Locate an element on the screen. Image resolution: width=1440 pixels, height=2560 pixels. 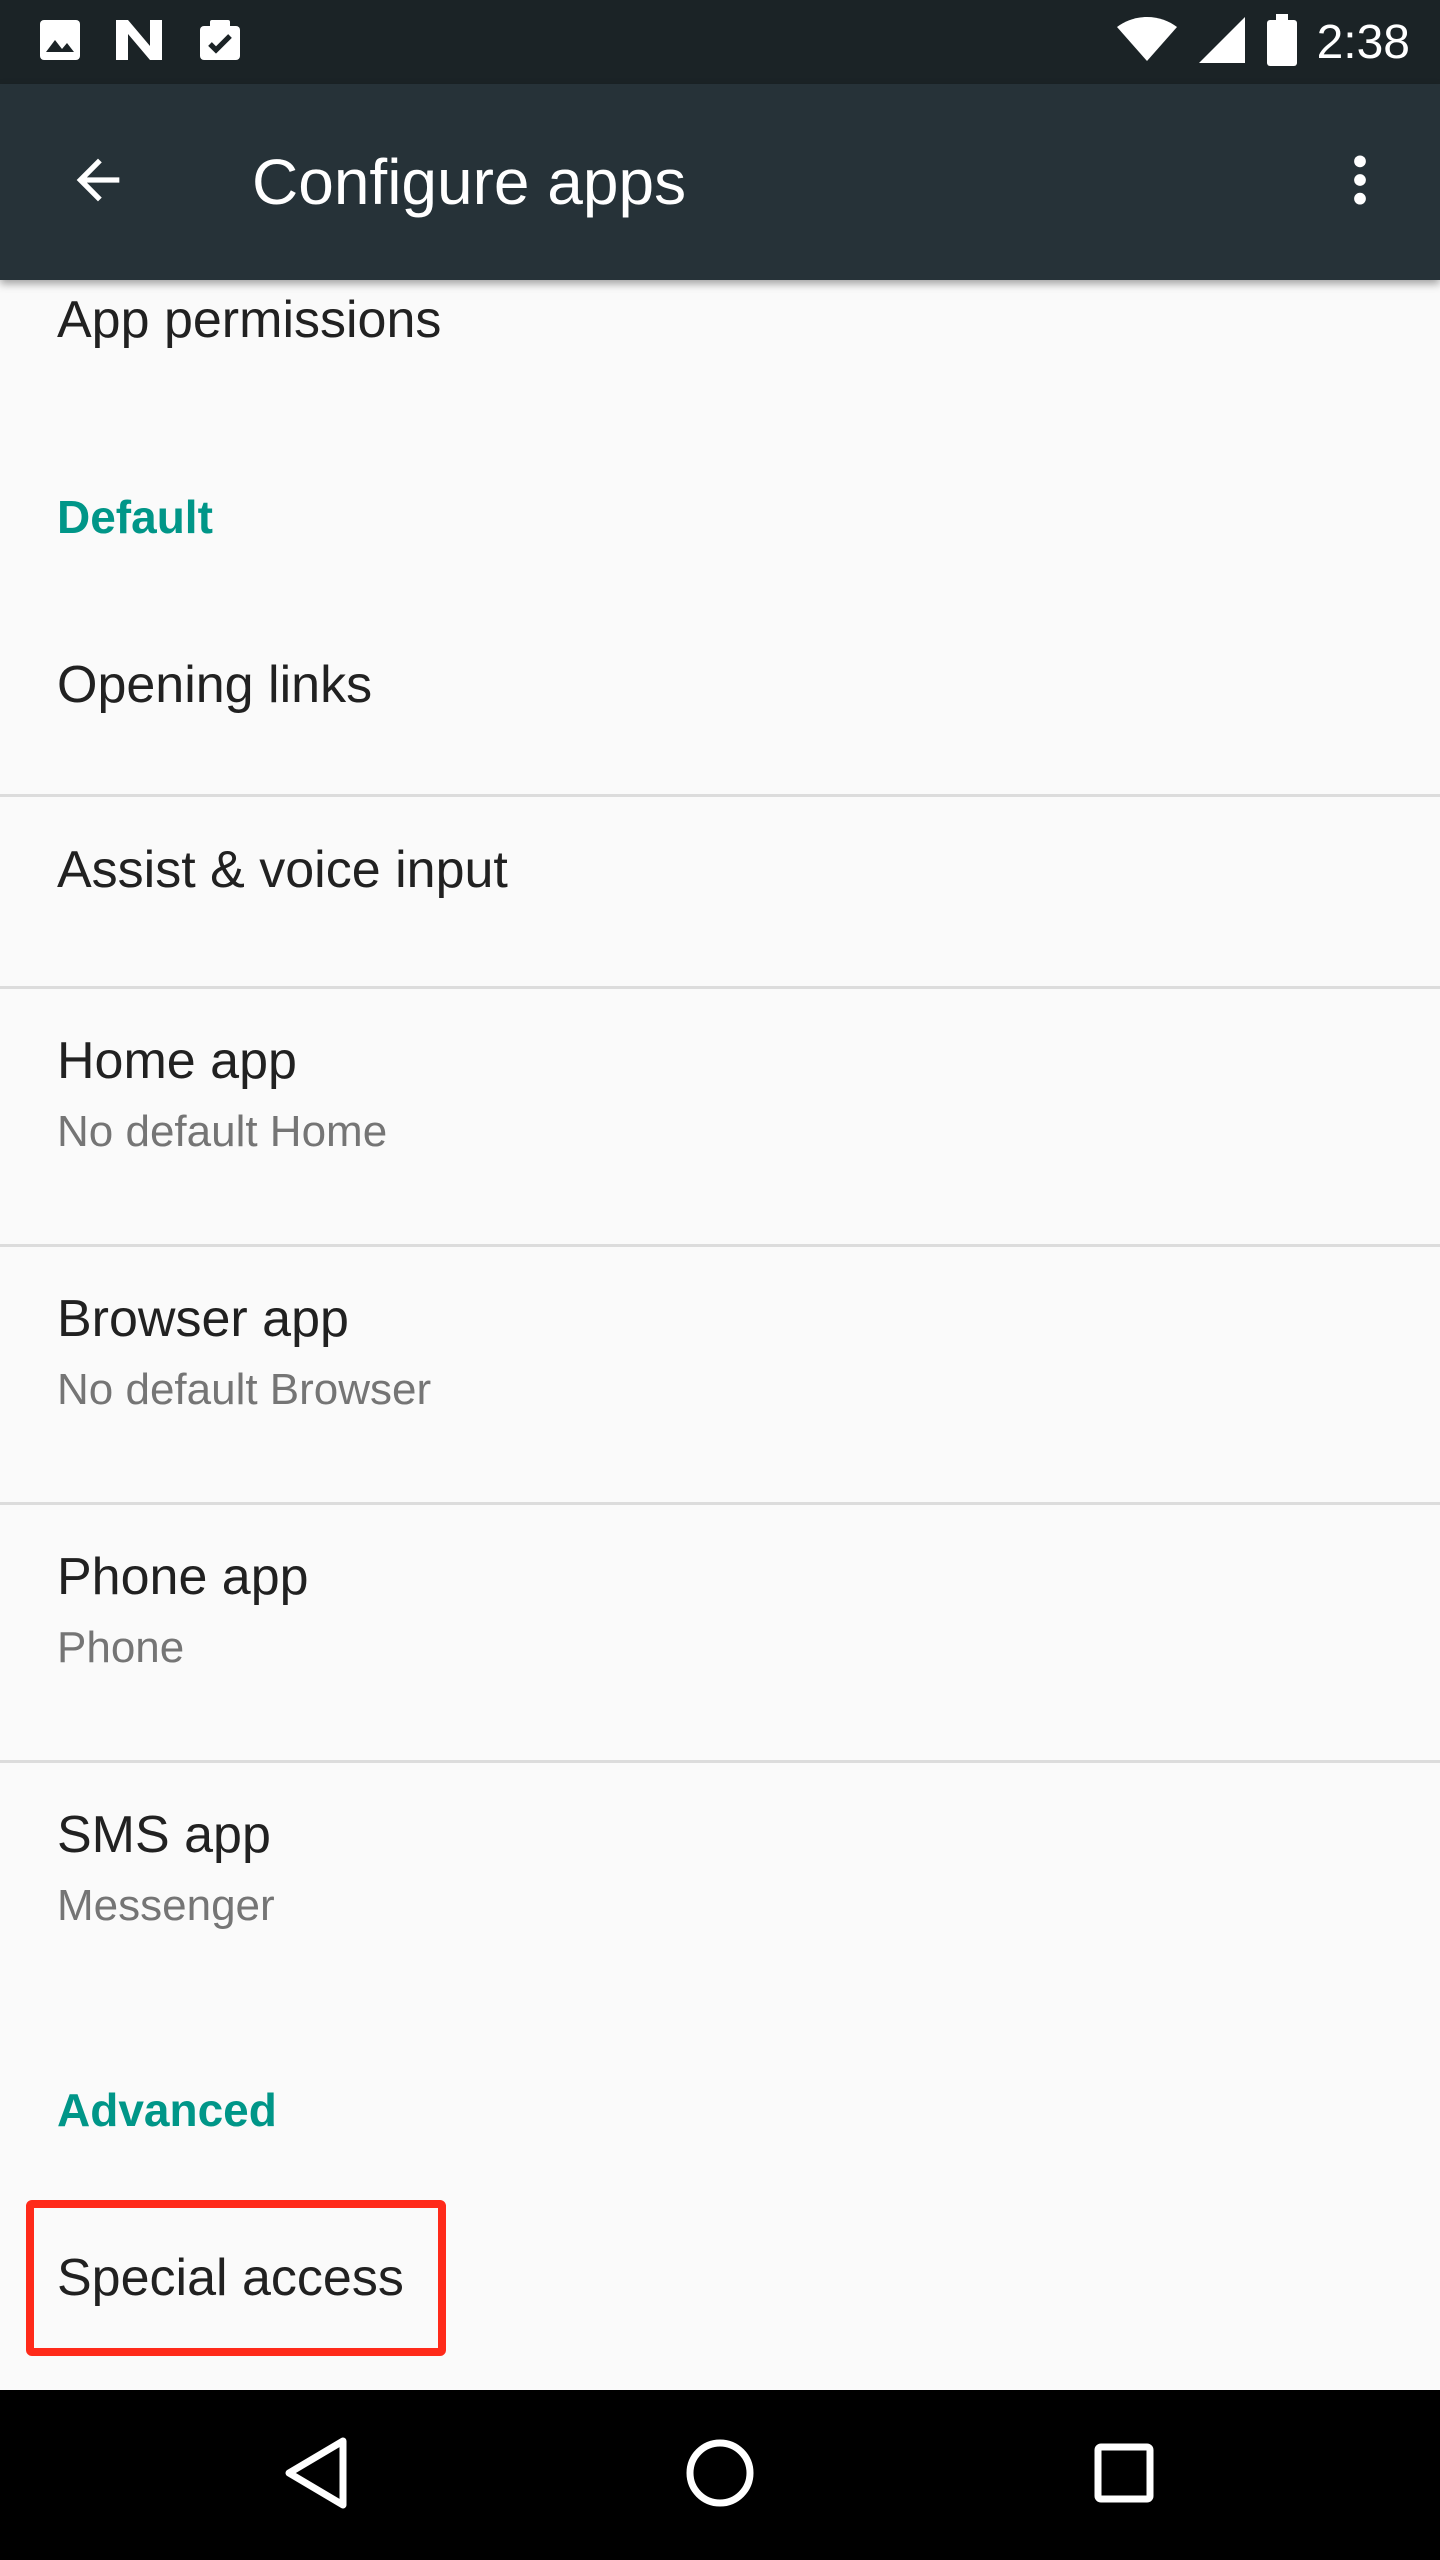
signal-icon is located at coordinates (1222, 42).